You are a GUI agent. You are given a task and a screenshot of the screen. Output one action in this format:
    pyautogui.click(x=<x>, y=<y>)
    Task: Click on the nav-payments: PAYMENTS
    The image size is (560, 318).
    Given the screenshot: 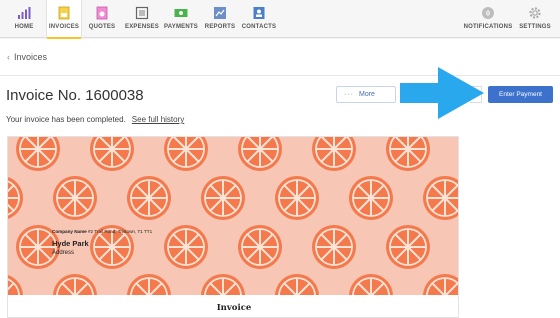 What is the action you would take?
    pyautogui.click(x=181, y=19)
    